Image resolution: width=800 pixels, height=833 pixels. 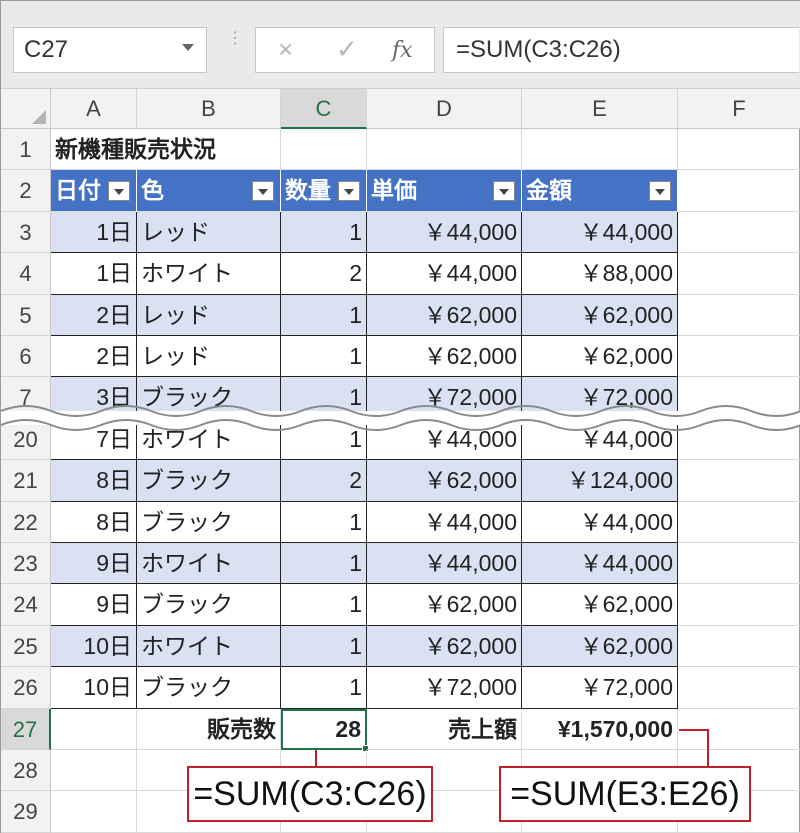 What do you see at coordinates (444, 191) in the screenshot?
I see `table-header-cell: 単価` at bounding box center [444, 191].